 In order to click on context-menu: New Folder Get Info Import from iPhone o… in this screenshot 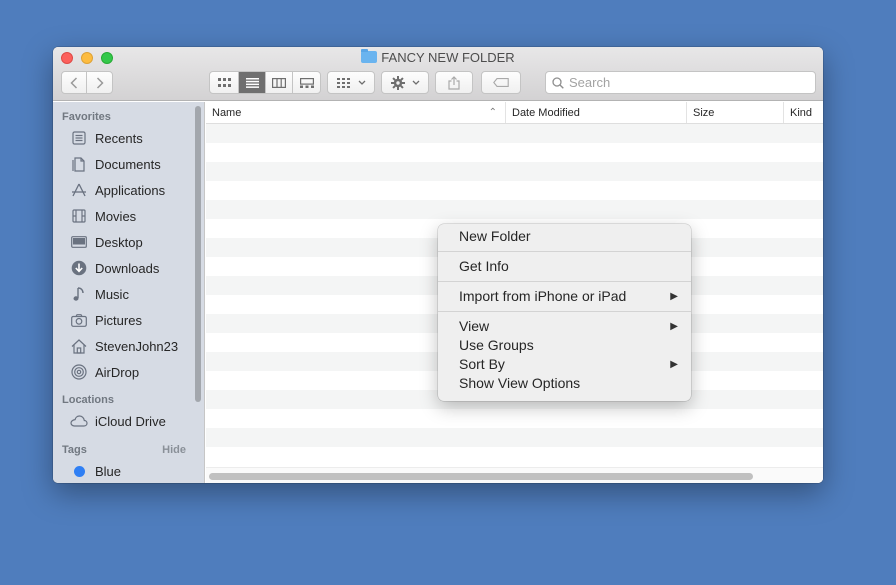, I will do `click(564, 312)`.